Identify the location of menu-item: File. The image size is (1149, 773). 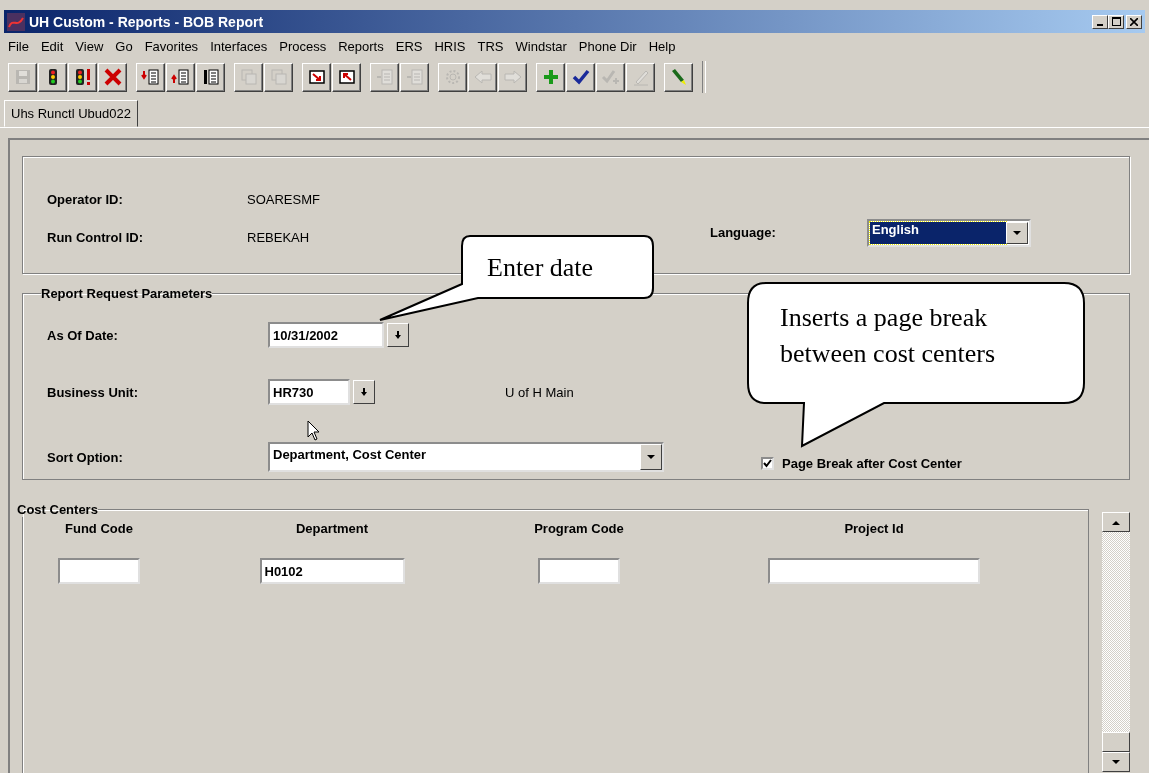
(18, 46).